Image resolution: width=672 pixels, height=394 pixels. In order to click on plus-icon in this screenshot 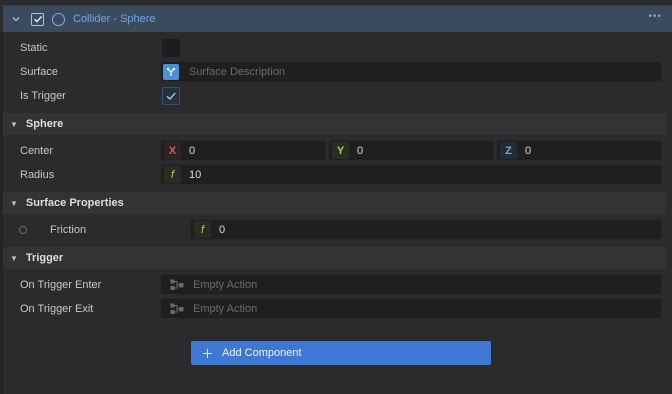, I will do `click(207, 353)`.